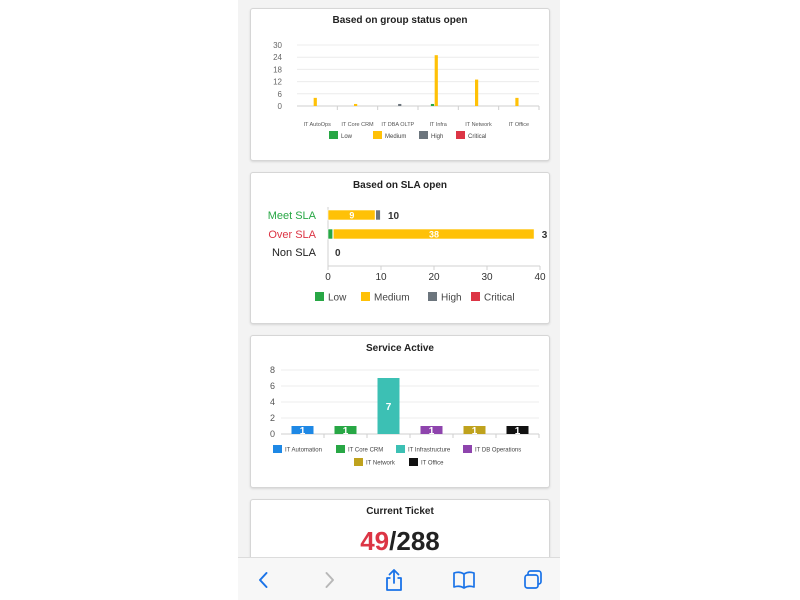  Describe the element at coordinates (545, 235) in the screenshot. I see `bar-total-label: 3` at that location.